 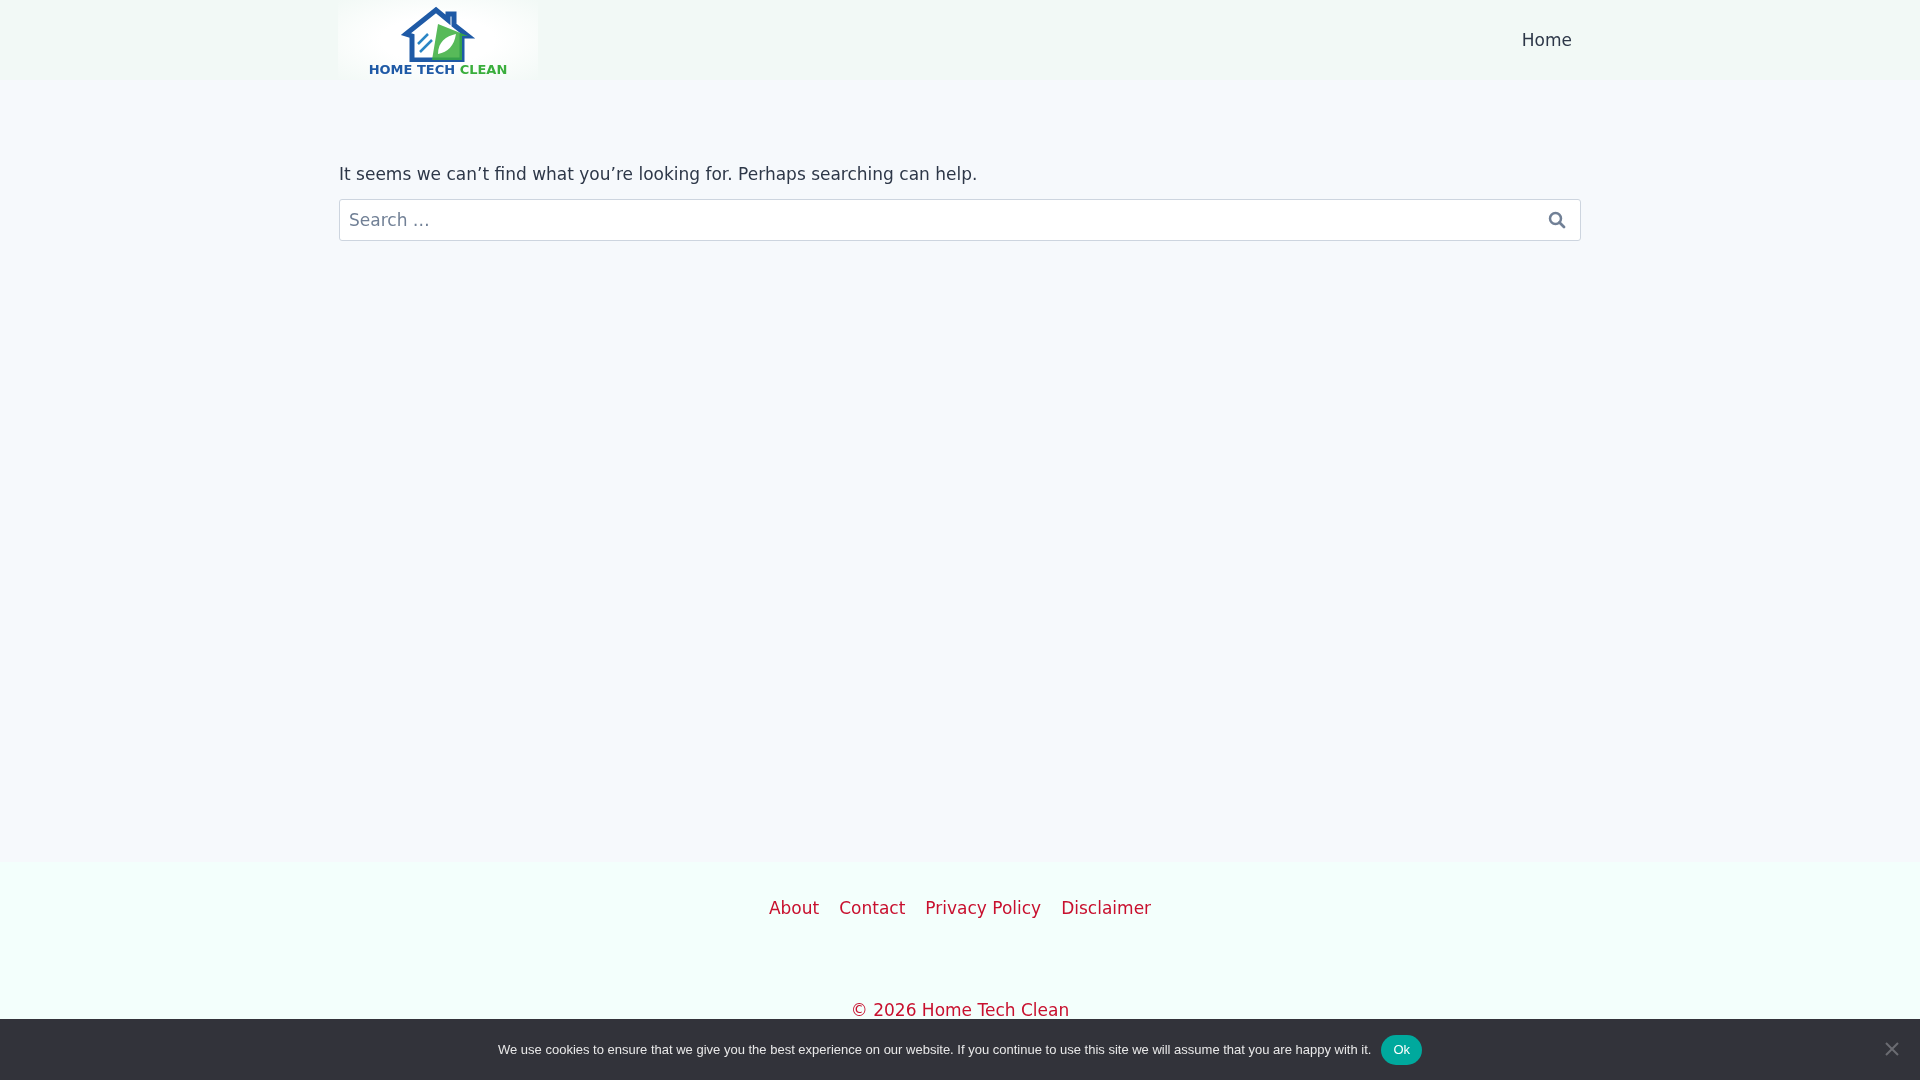 I want to click on nav-link: Home, so click(x=1546, y=40).